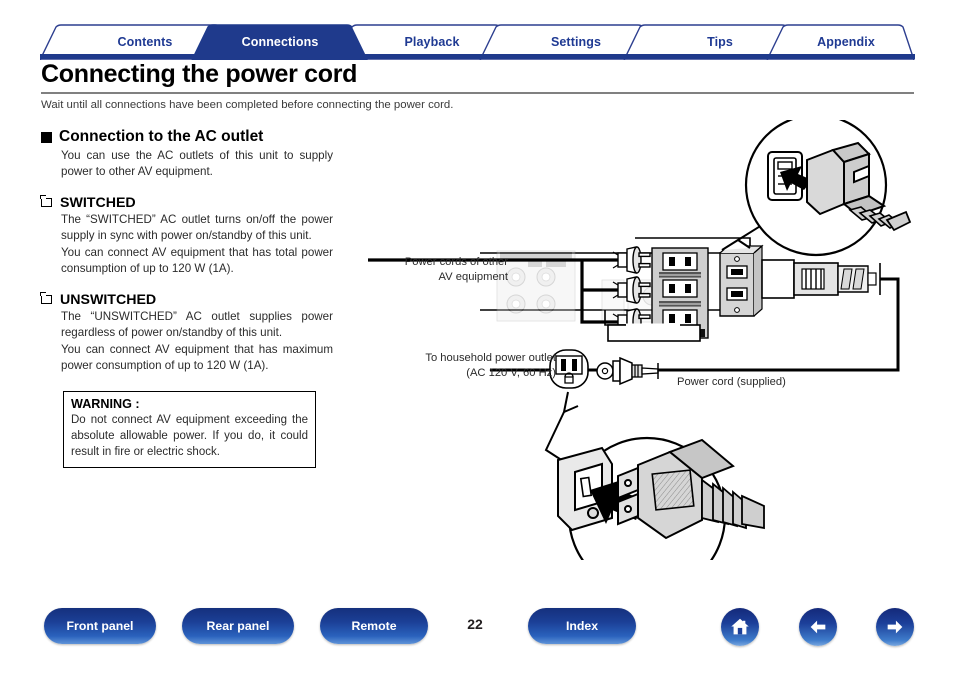 The image size is (954, 673). Describe the element at coordinates (199, 74) in the screenshot. I see `page-title: Connecting the power cord` at that location.